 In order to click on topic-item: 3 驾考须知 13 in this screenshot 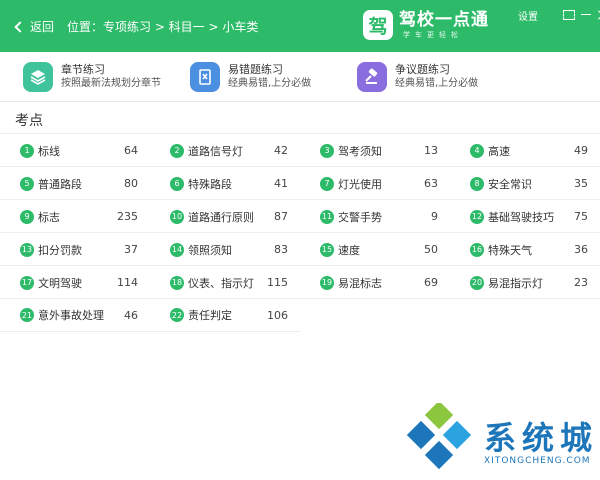, I will do `click(375, 150)`.